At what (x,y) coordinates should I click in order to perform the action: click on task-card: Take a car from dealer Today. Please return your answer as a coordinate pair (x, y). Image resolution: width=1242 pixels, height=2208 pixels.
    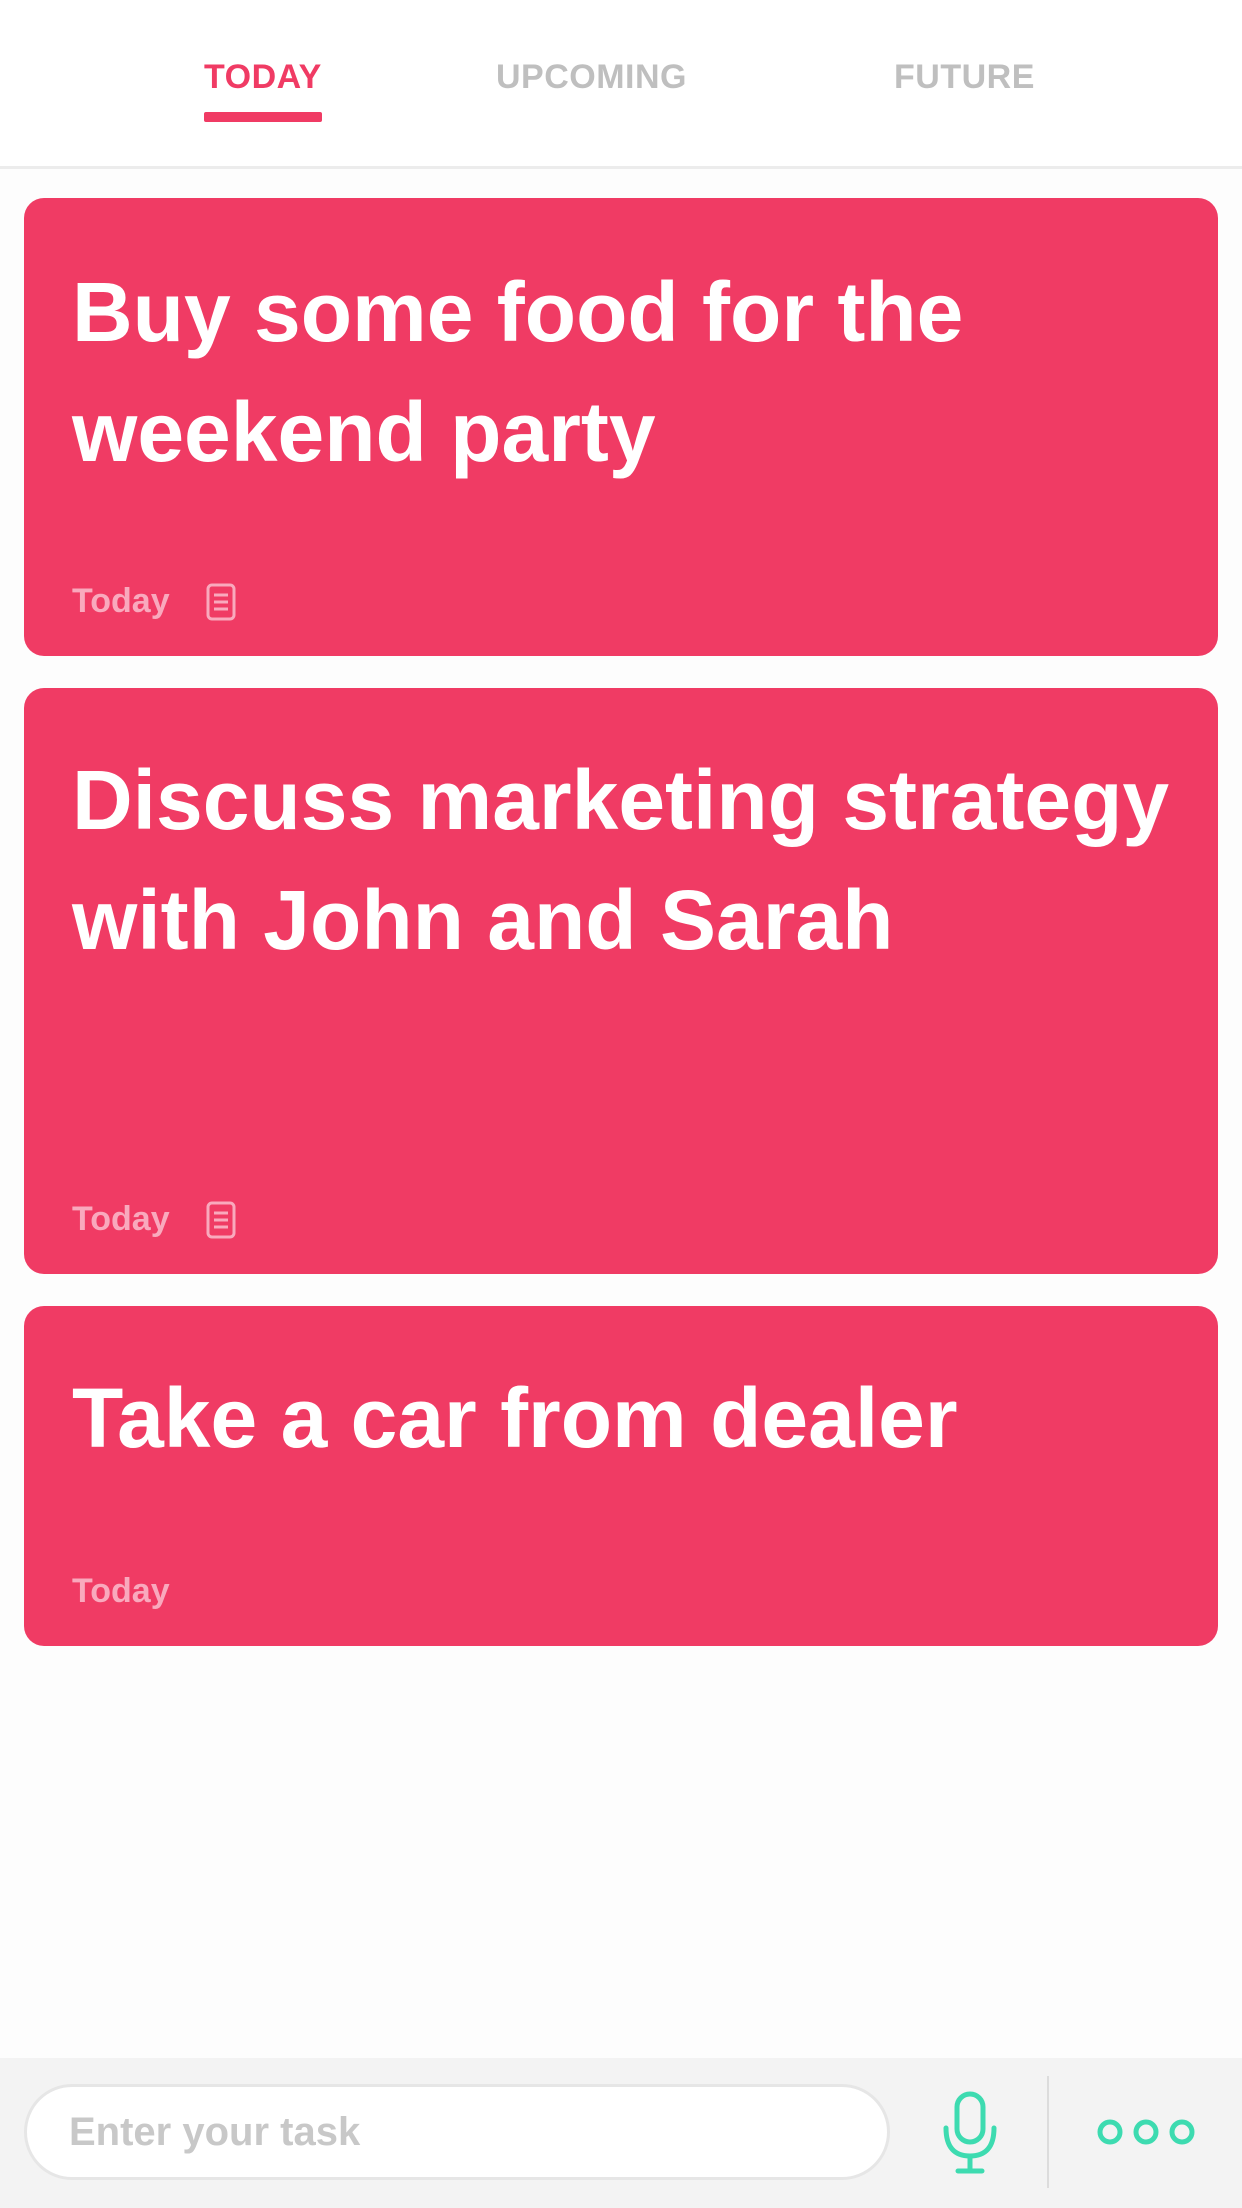
    Looking at the image, I should click on (621, 1476).